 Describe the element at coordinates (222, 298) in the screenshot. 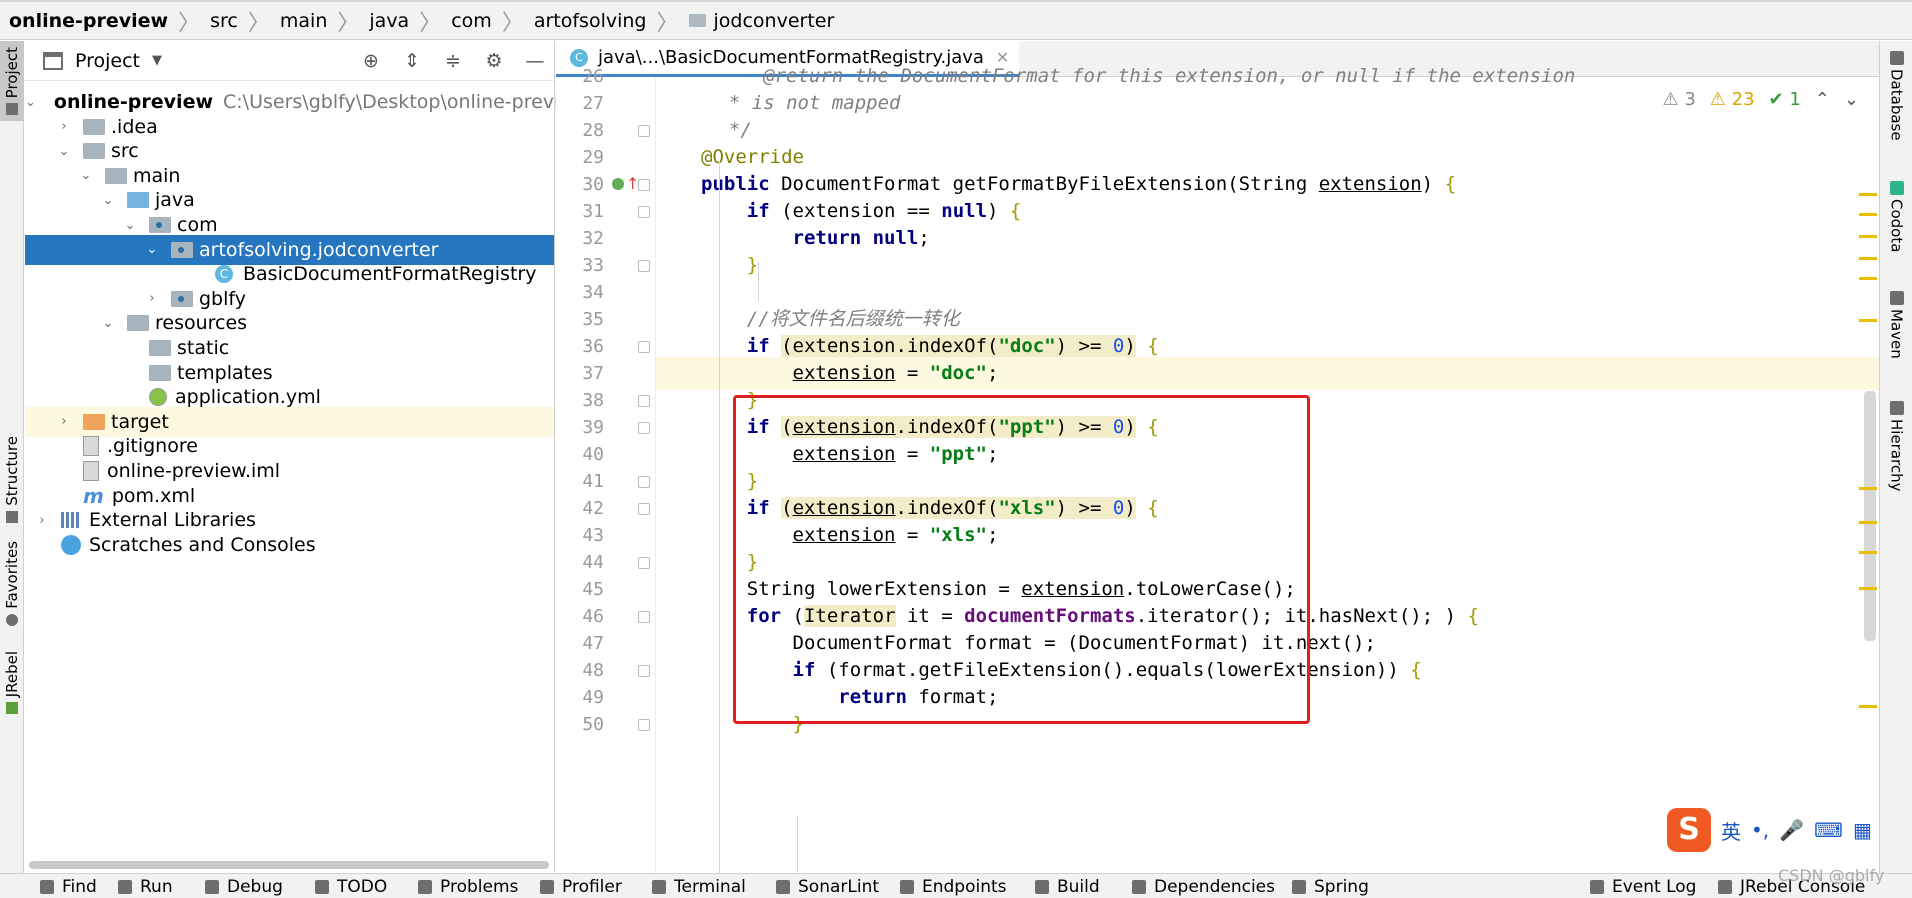

I see `tree-item-label: gblfy` at that location.